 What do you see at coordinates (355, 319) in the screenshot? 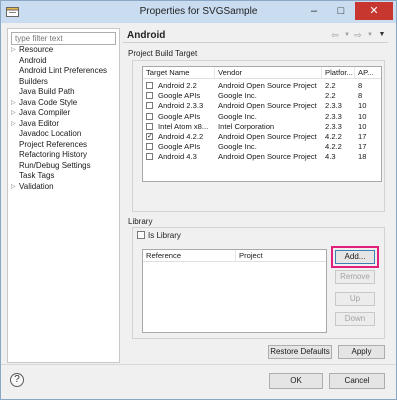
I see `move-down-button: Down` at bounding box center [355, 319].